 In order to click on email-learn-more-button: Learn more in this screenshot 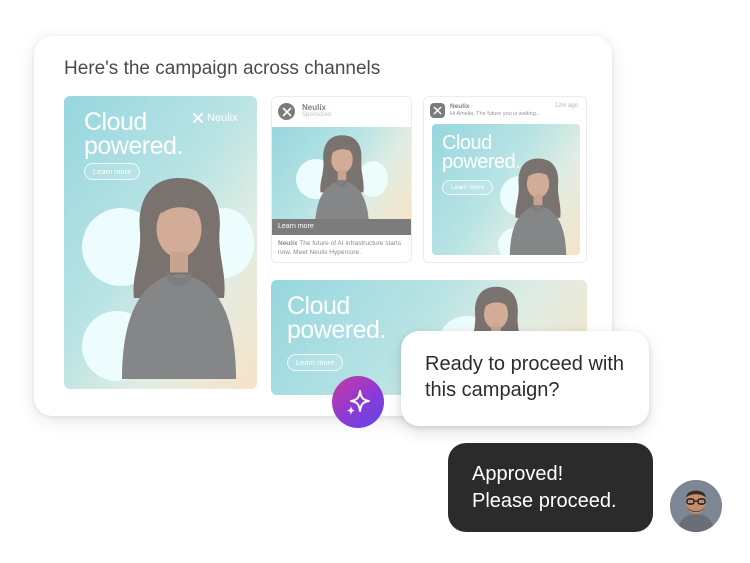, I will do `click(468, 187)`.